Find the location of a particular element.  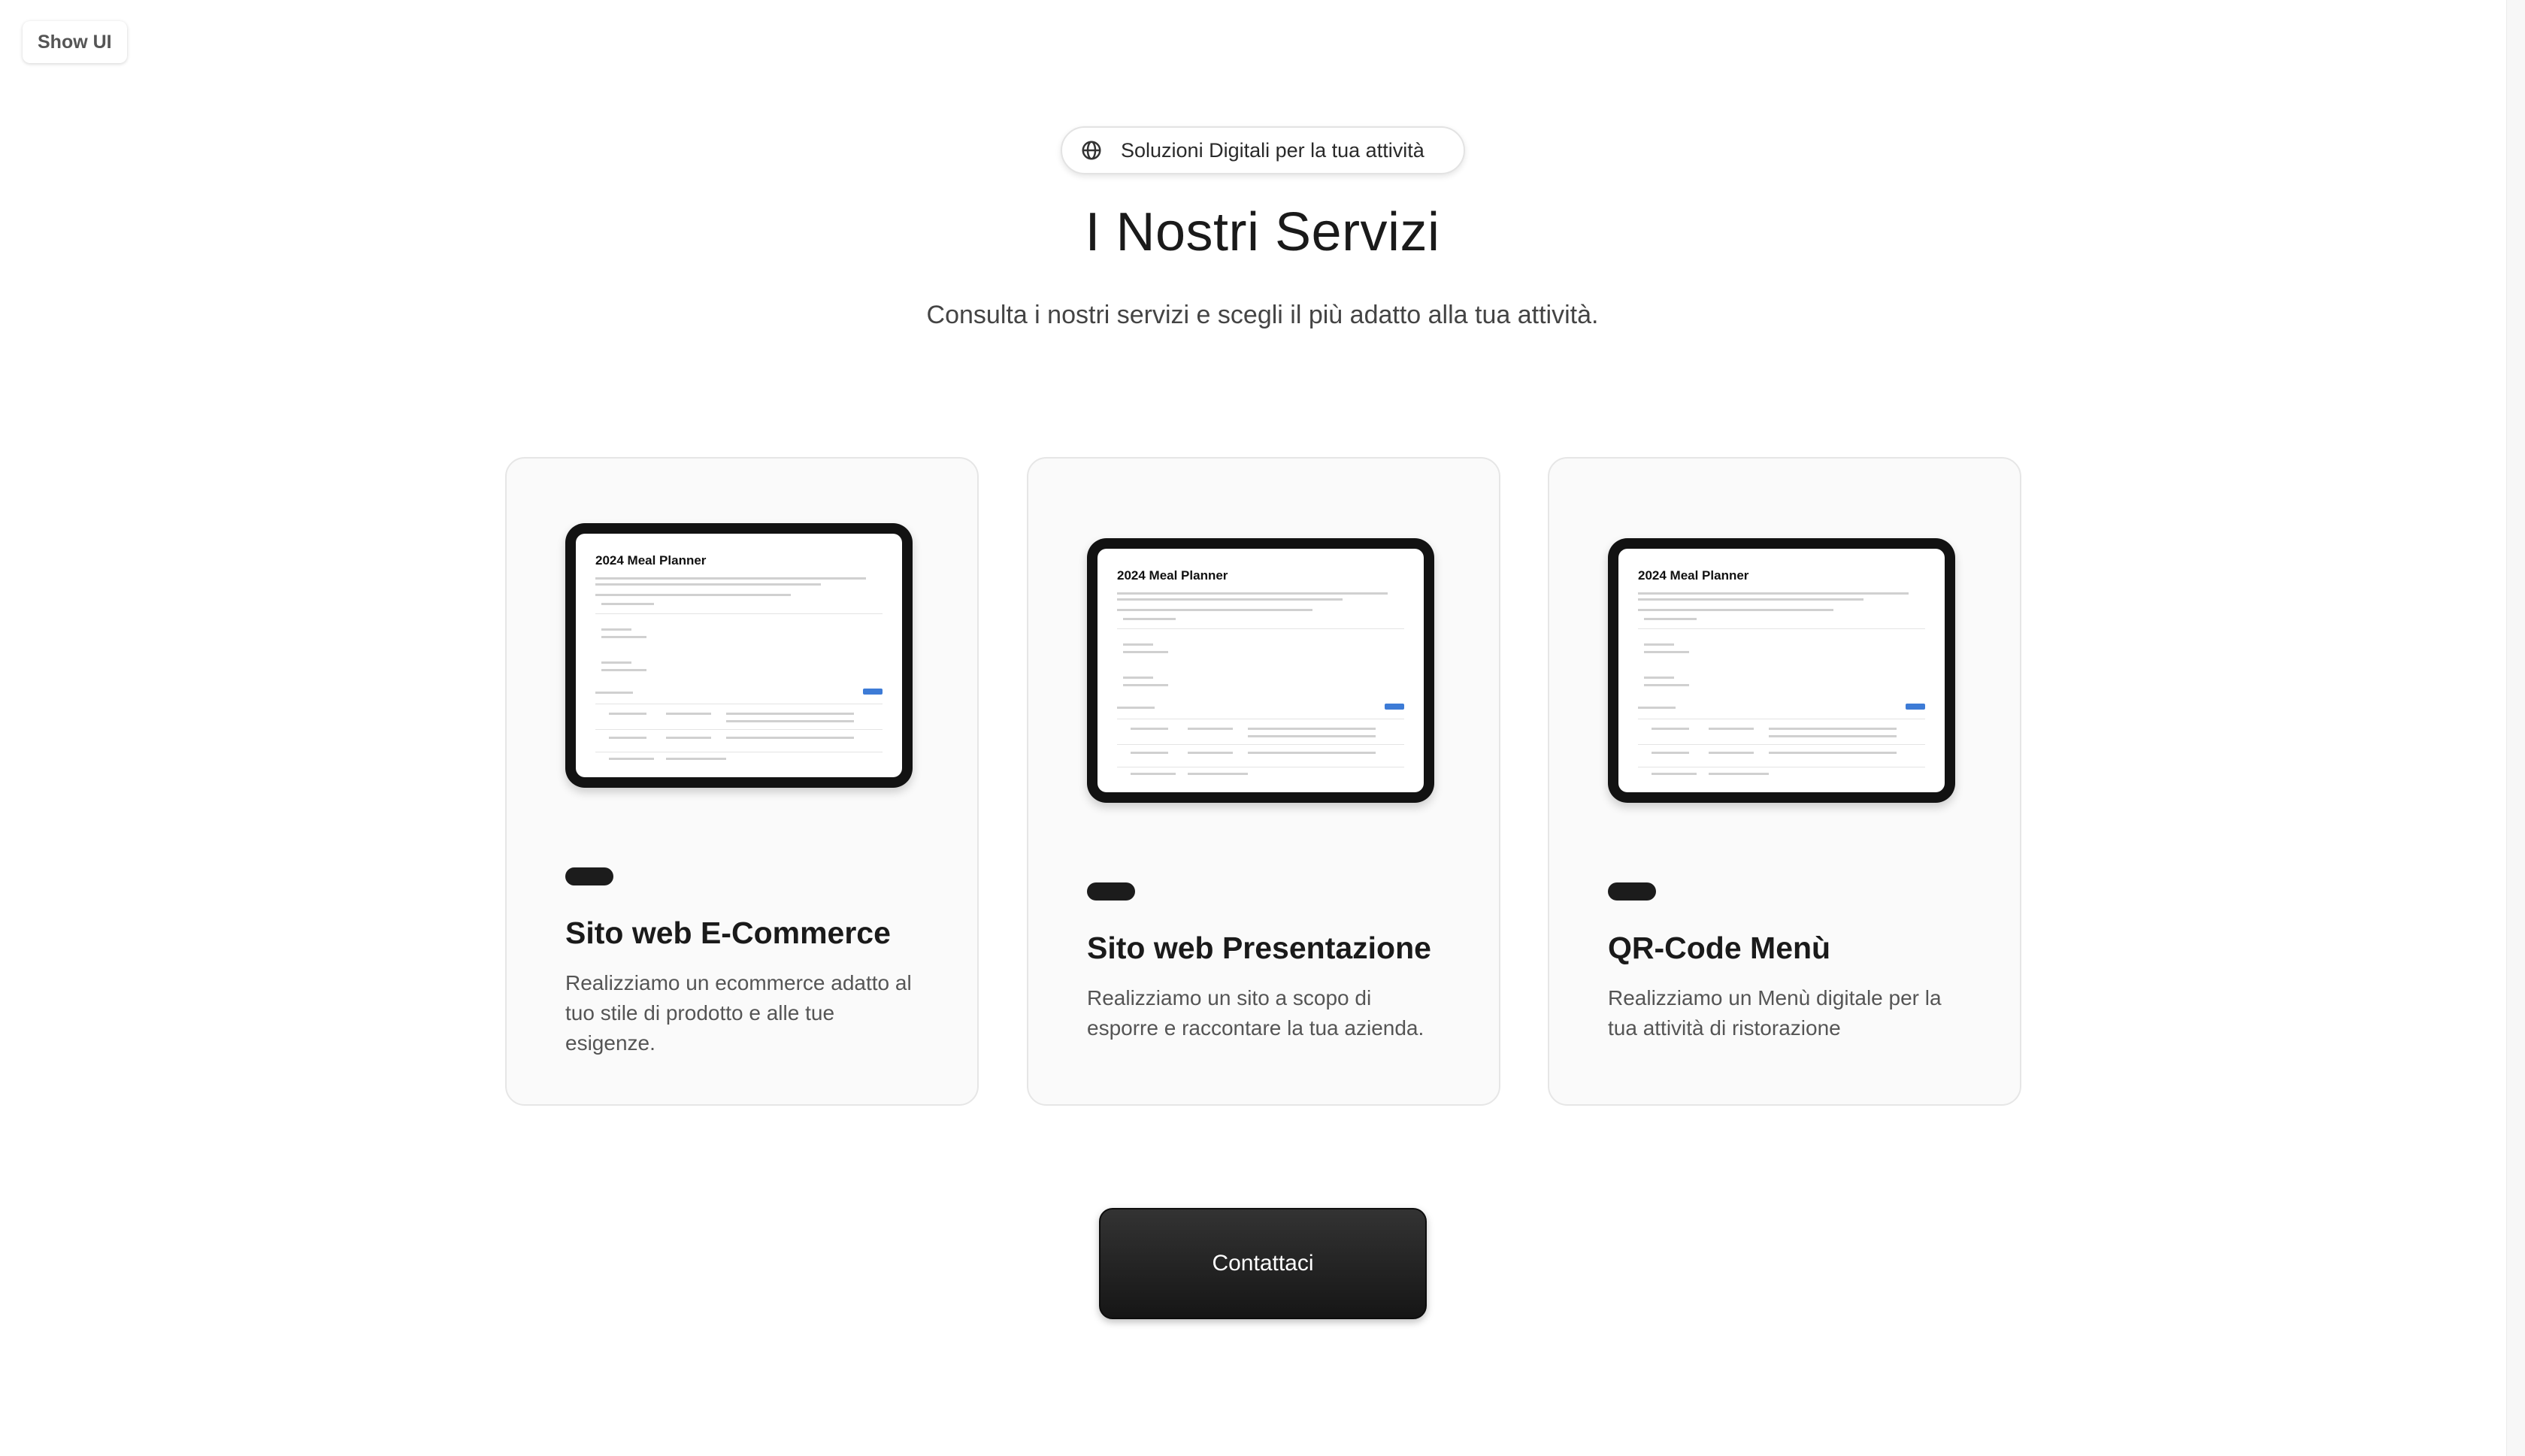

service-title: Sito web Presentazione is located at coordinates (1259, 948).